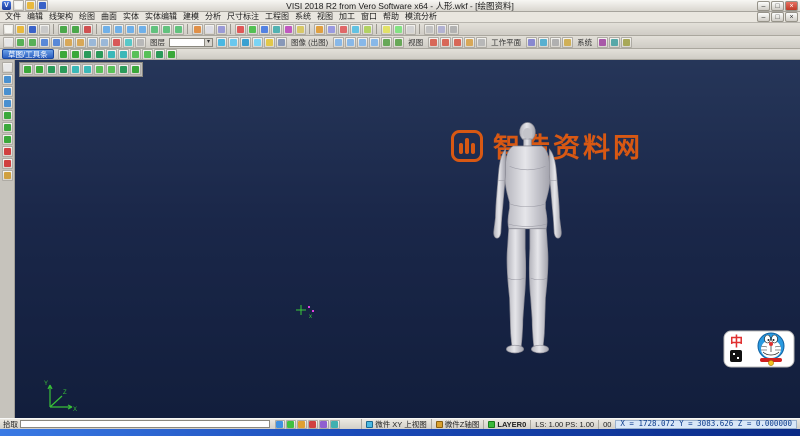  I want to click on snap-icon, so click(39, 69).